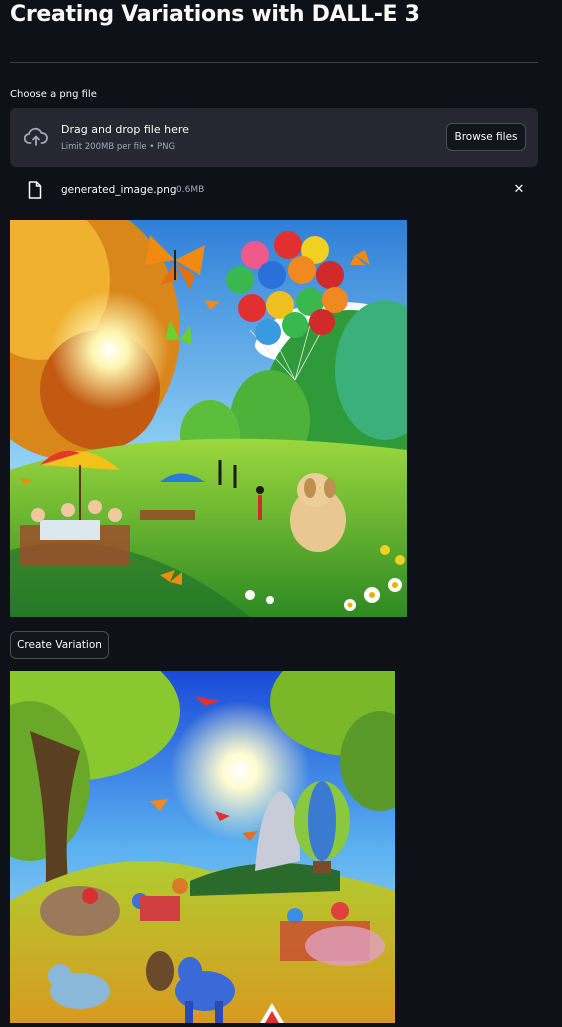 The image size is (562, 1027). Describe the element at coordinates (190, 190) in the screenshot. I see `uploaded-file-size: 0.6MB` at that location.